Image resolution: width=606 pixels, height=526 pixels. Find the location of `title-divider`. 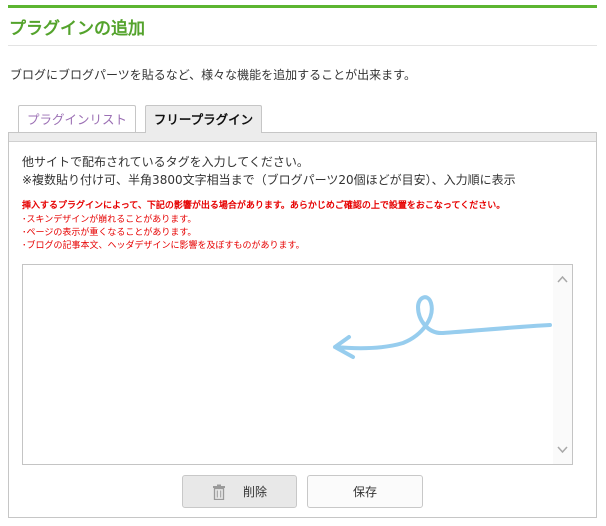

title-divider is located at coordinates (302, 45).